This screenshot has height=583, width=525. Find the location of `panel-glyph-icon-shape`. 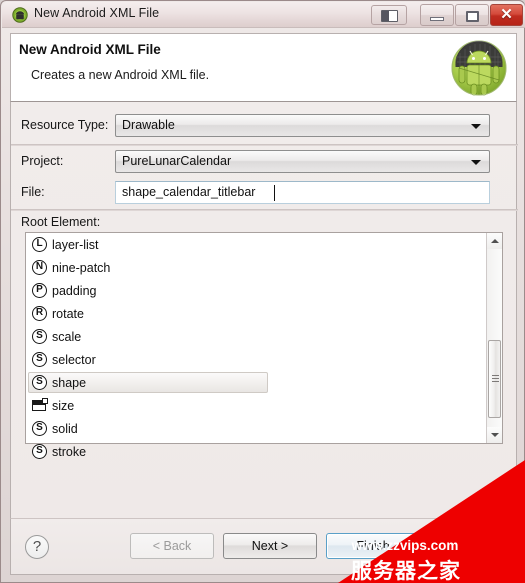

panel-glyph-icon-shape is located at coordinates (40, 404).